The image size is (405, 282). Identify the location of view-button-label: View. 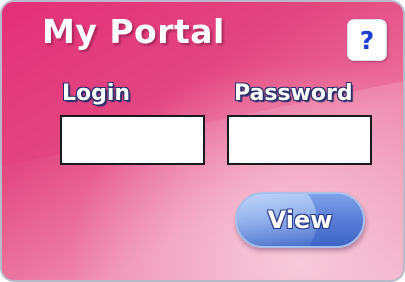
(300, 220).